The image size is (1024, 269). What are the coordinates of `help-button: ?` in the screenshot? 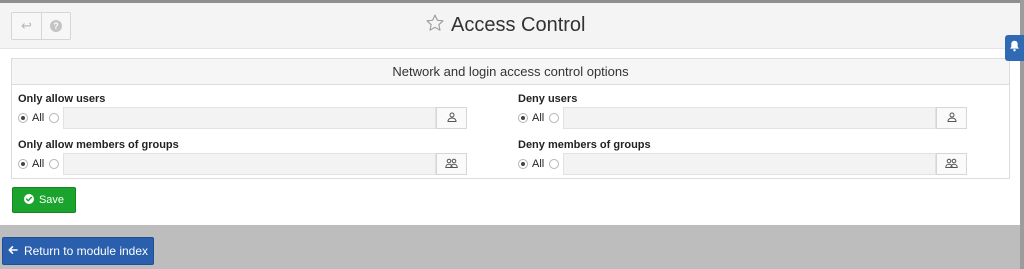 It's located at (55, 26).